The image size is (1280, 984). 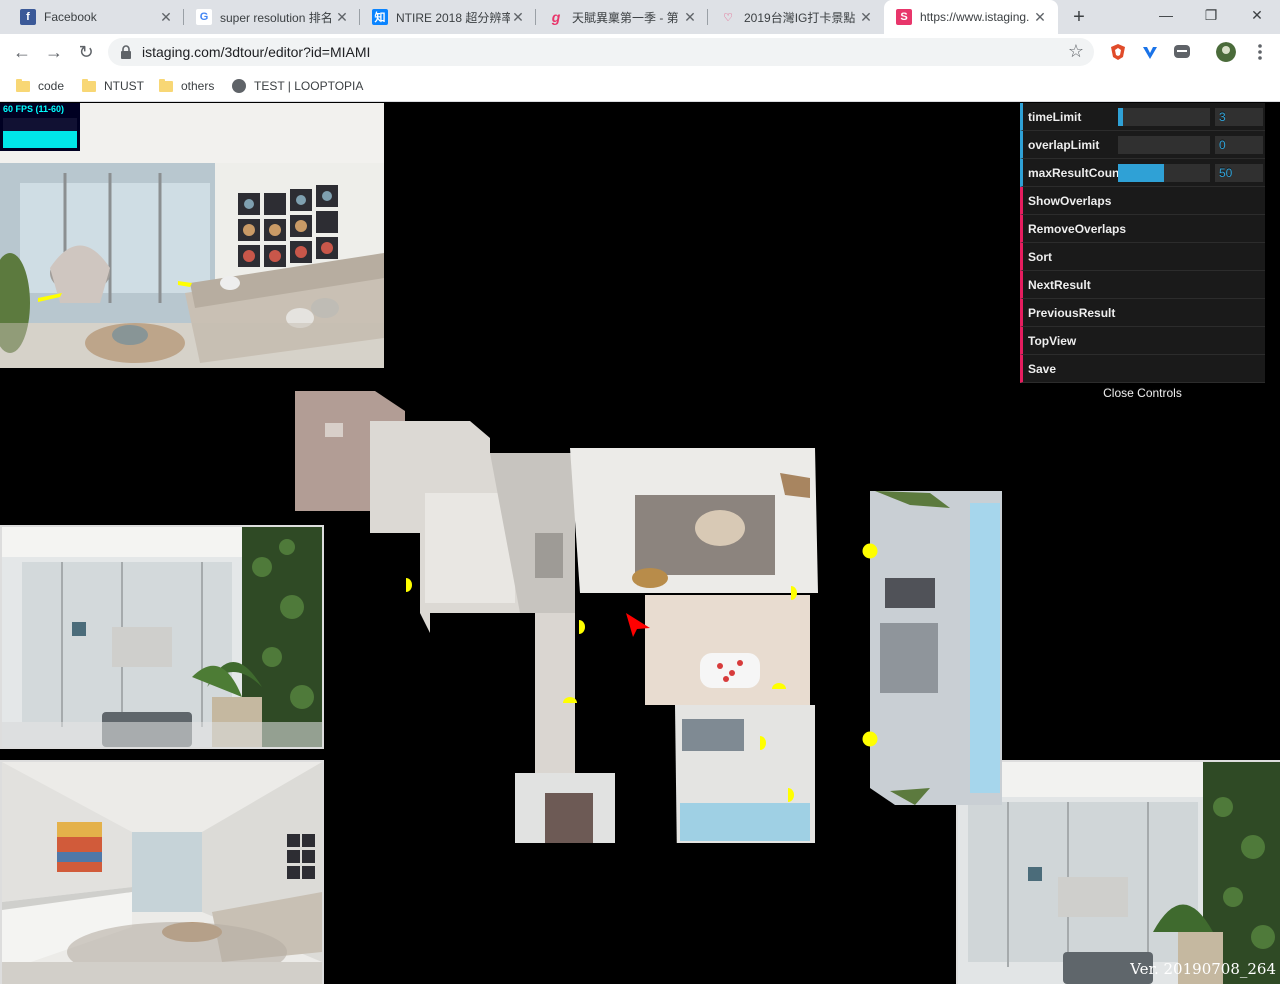 I want to click on bookmark-others: others, so click(x=186, y=86).